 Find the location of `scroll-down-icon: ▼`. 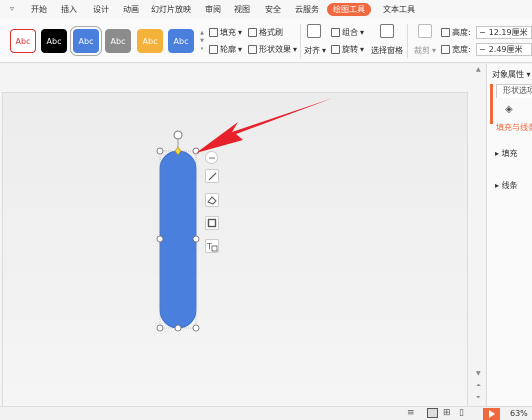

scroll-down-icon: ▼ is located at coordinates (478, 373).